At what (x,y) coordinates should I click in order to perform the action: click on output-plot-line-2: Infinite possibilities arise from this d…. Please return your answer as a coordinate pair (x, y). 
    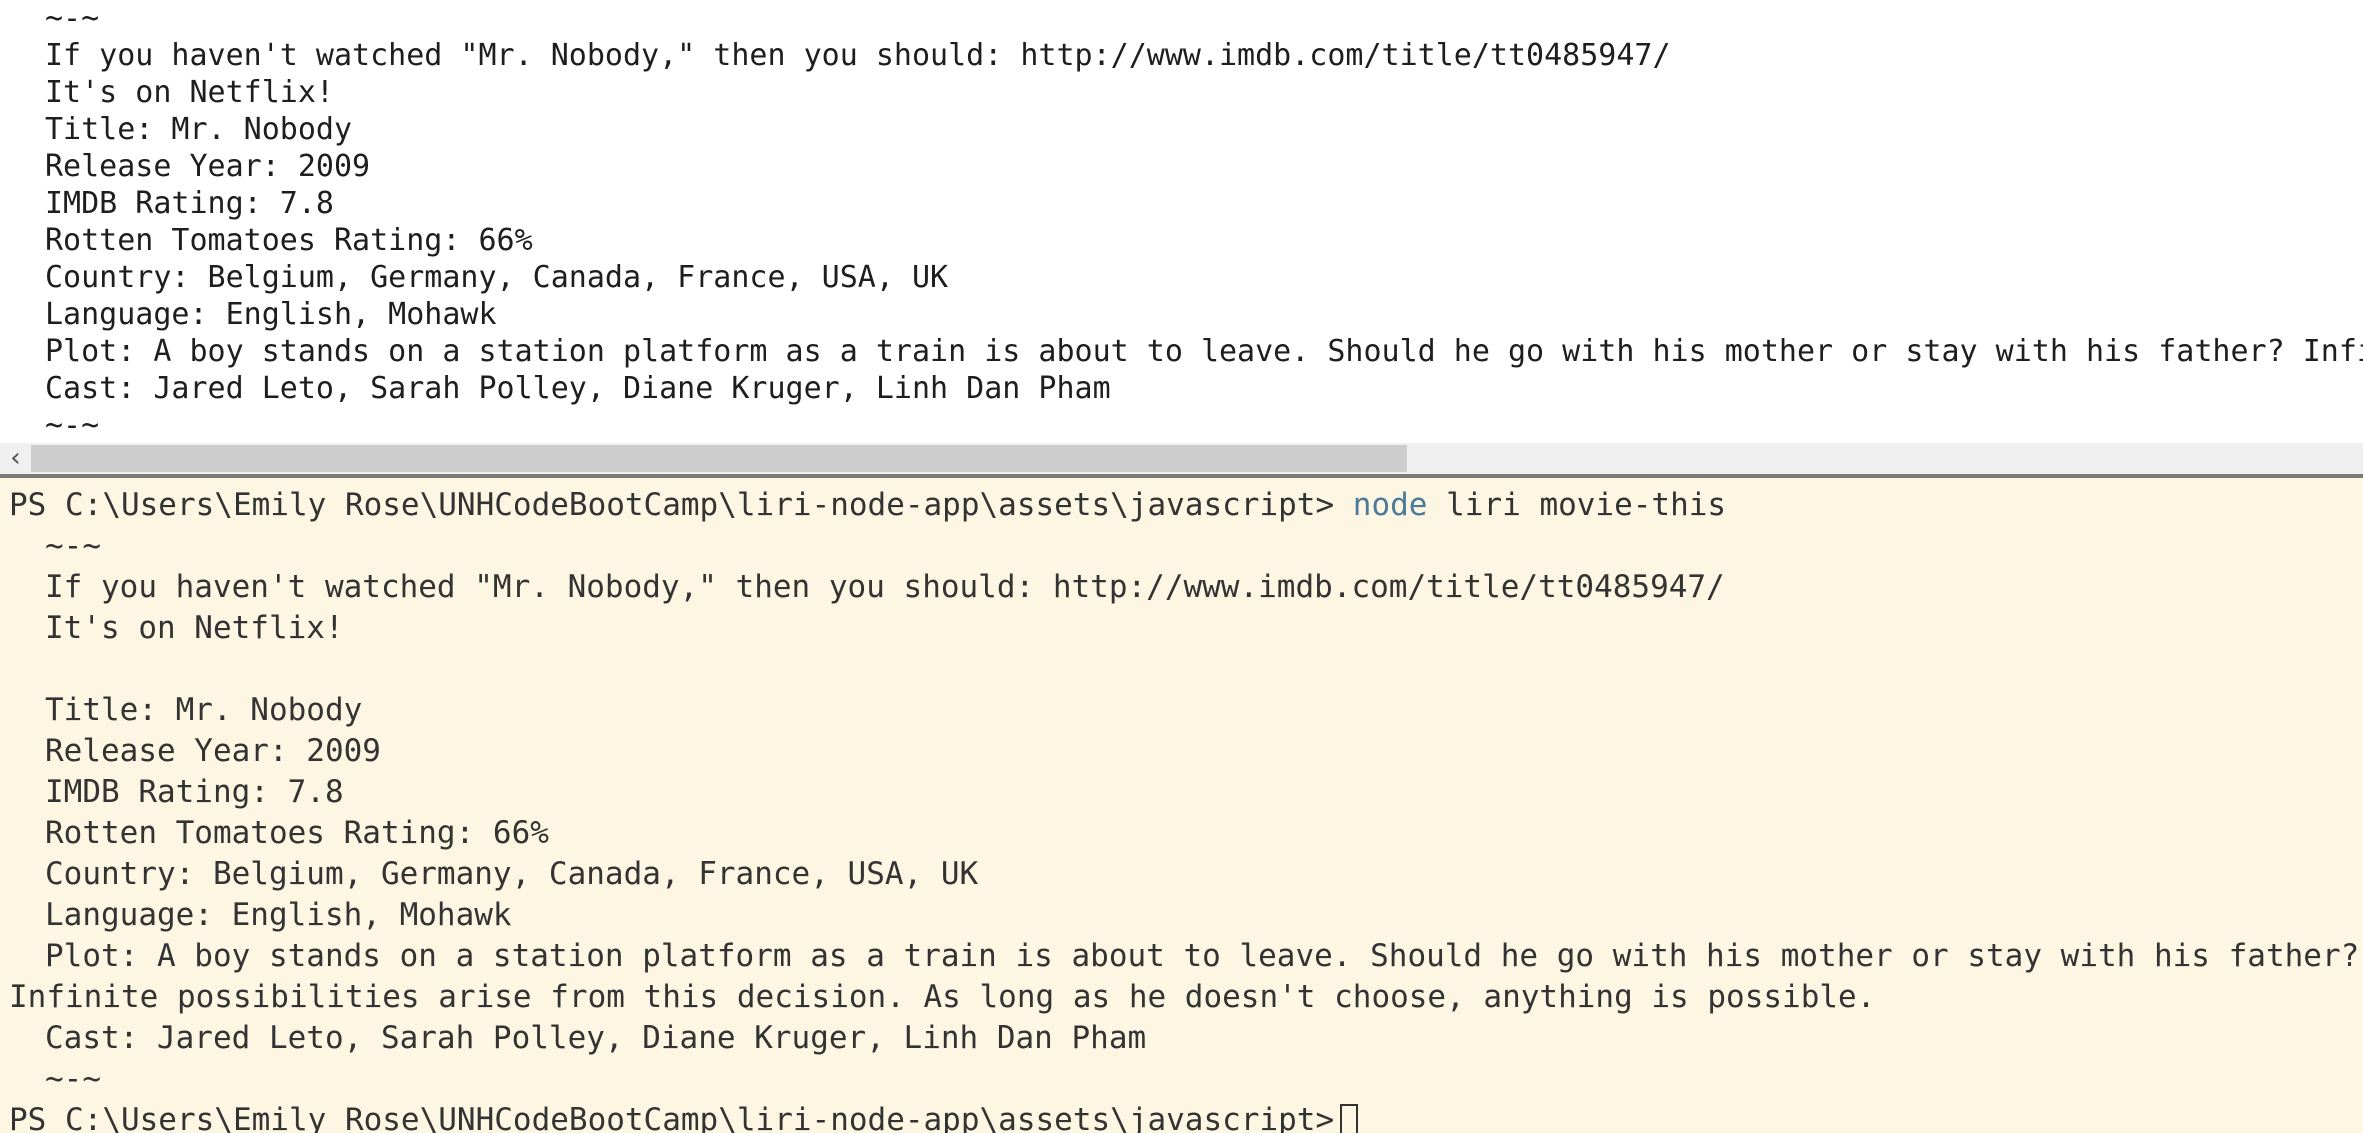
    Looking at the image, I should click on (942, 997).